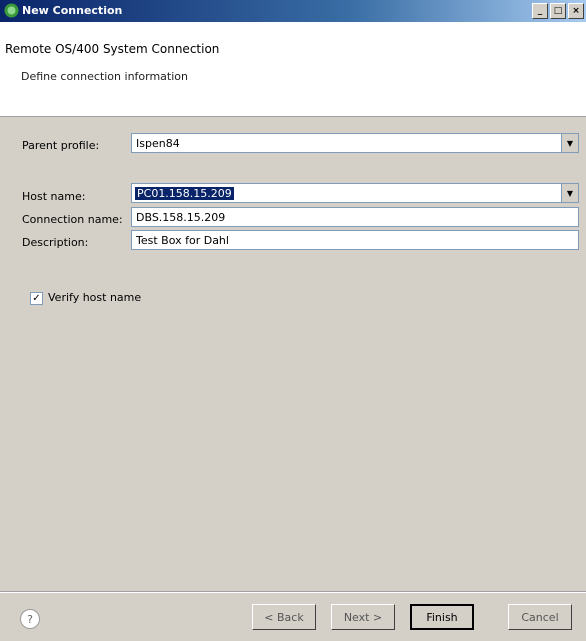 The image size is (586, 641). I want to click on cancel-button: Cancel, so click(540, 617).